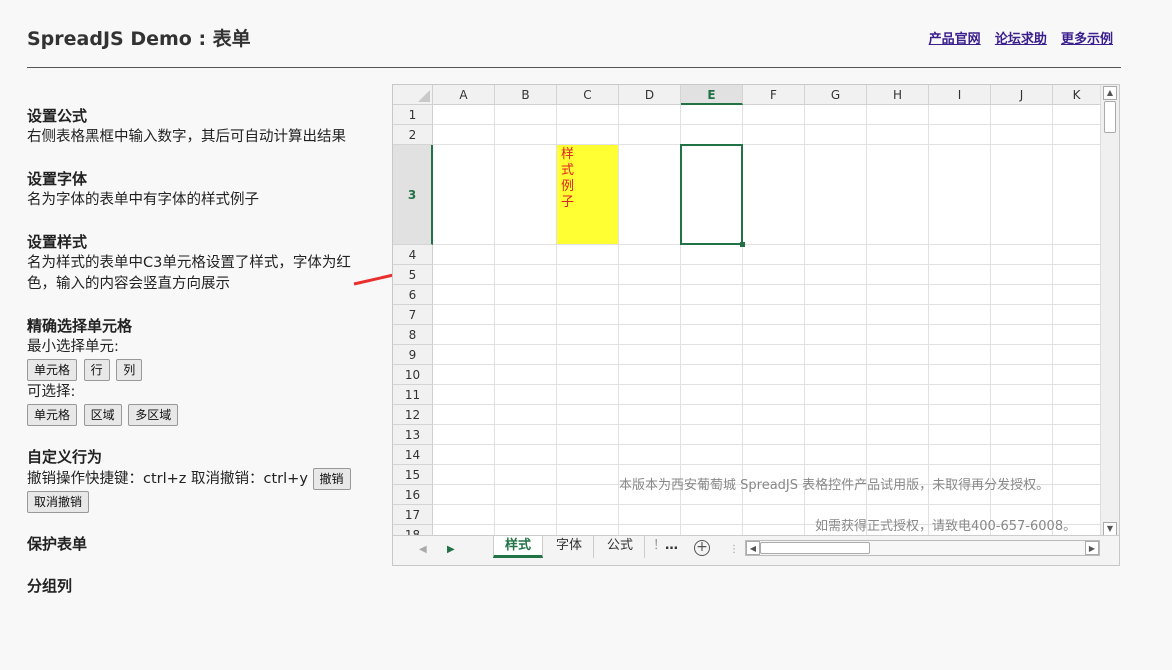  Describe the element at coordinates (526, 95) in the screenshot. I see `column-header: B` at that location.